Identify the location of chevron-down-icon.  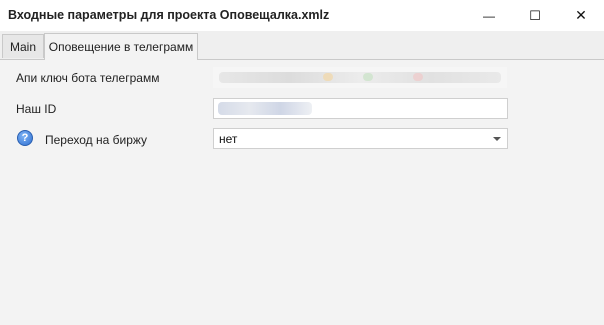
(497, 139).